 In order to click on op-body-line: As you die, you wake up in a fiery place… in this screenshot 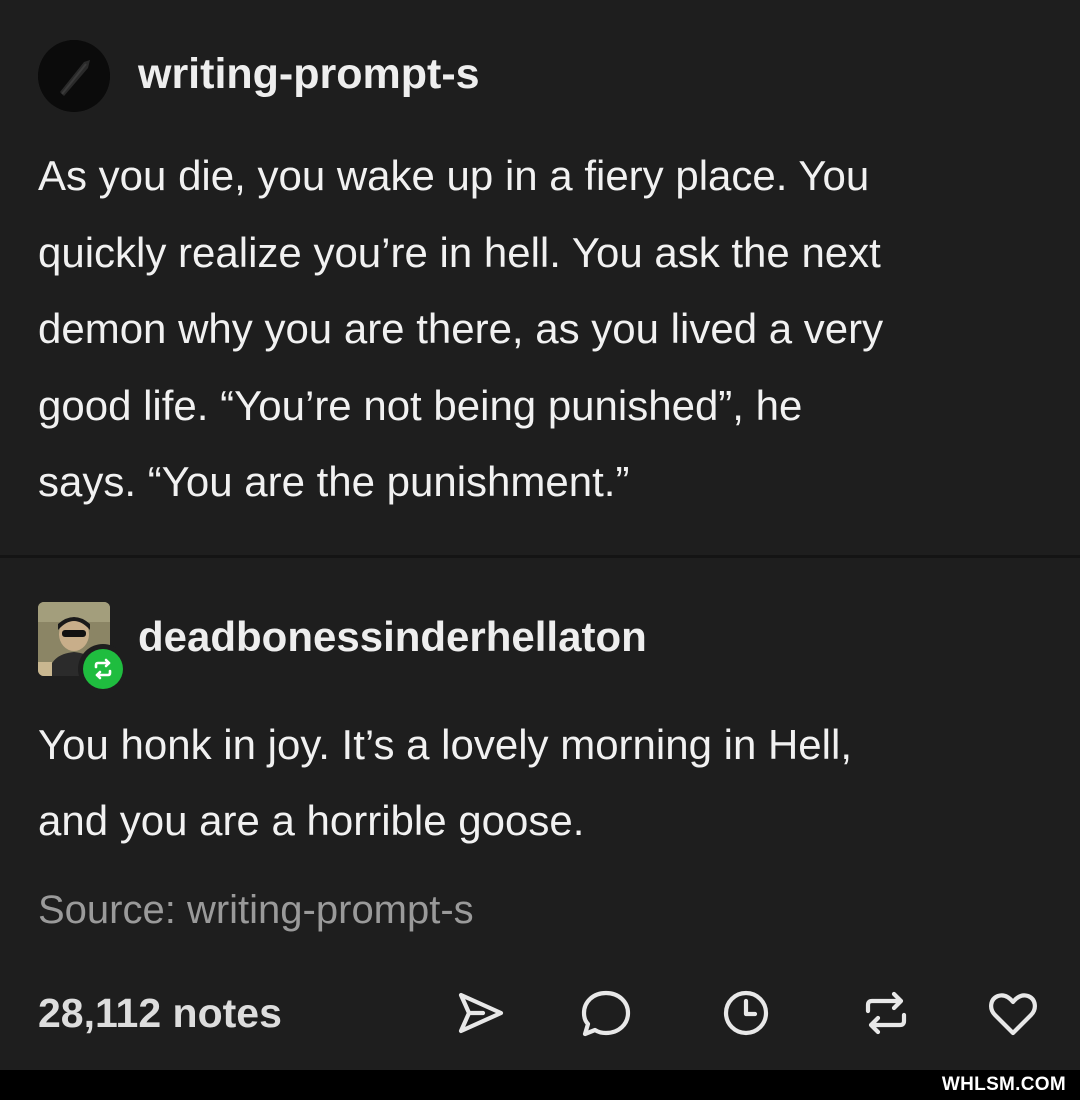, I will do `click(454, 175)`.